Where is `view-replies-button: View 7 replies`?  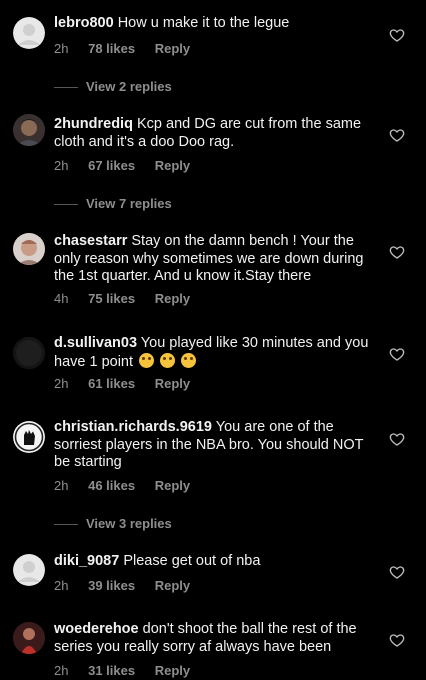
view-replies-button: View 7 replies is located at coordinates (113, 203).